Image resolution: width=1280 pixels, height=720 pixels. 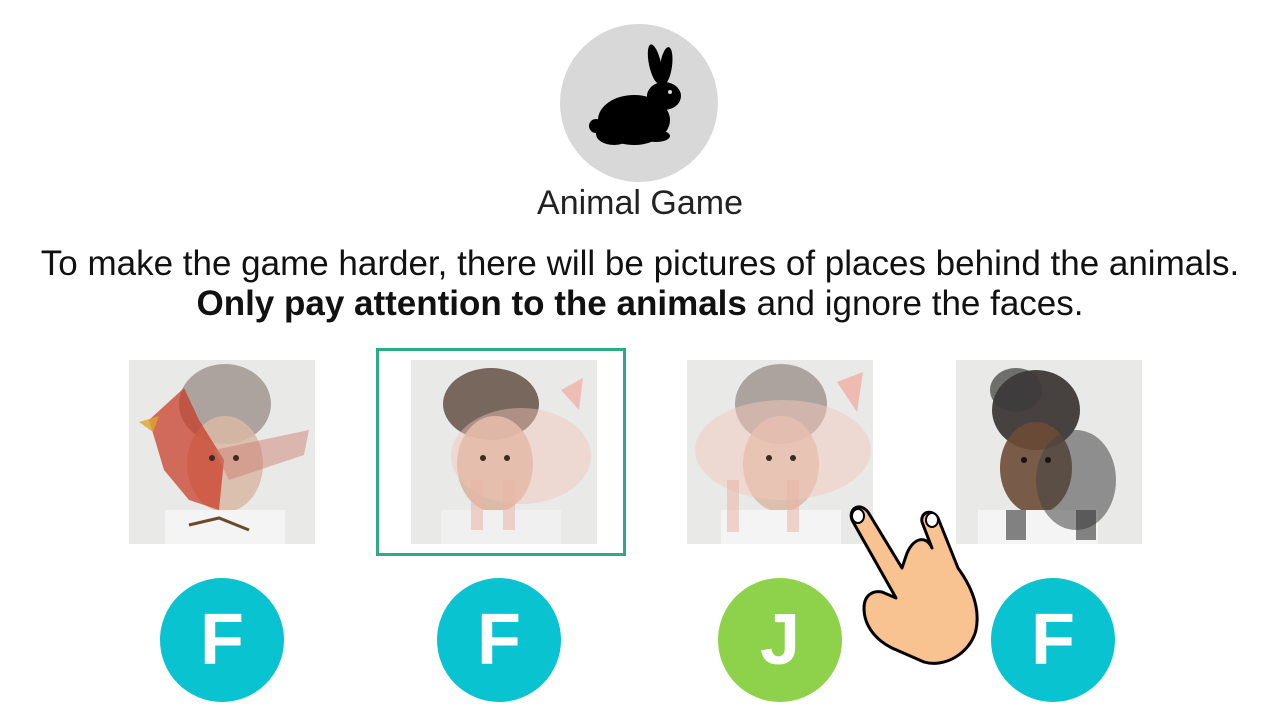 I want to click on trial-image-pig-man, so click(x=504, y=452).